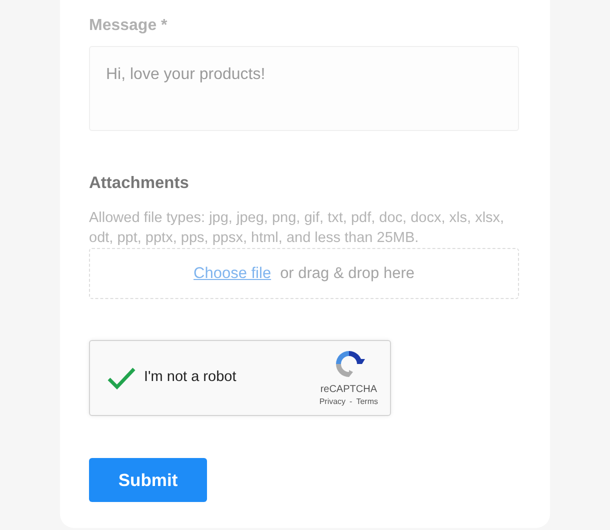  What do you see at coordinates (367, 402) in the screenshot?
I see `terms-link: Terms` at bounding box center [367, 402].